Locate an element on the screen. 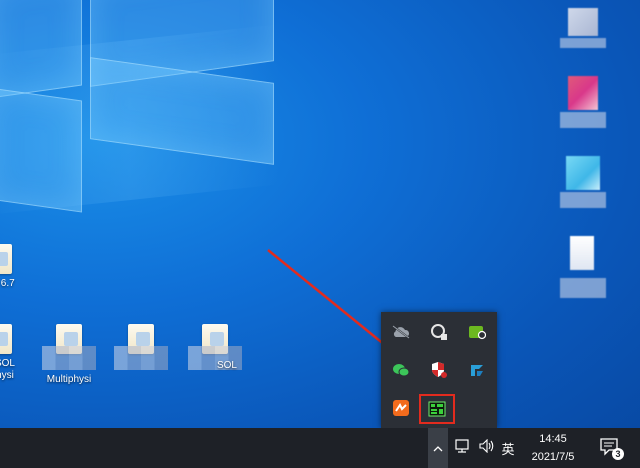 This screenshot has height=468, width=640. notification-count-badge: 3 is located at coordinates (618, 454).